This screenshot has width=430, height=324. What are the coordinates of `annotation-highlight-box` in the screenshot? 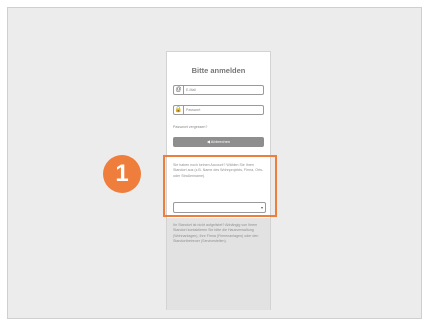 It's located at (220, 186).